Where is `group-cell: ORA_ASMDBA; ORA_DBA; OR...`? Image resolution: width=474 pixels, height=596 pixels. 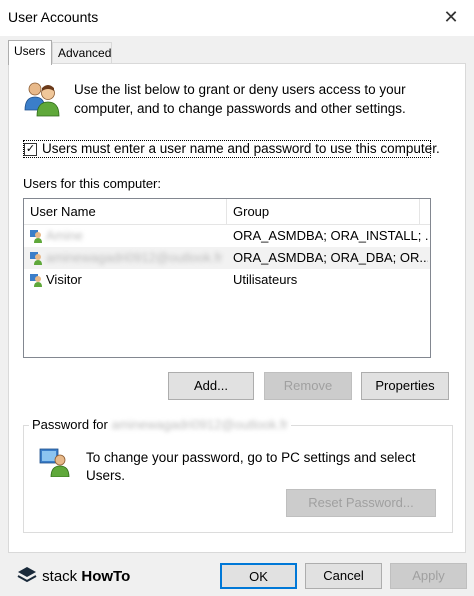
group-cell: ORA_ASMDBA; ORA_DBA; OR... is located at coordinates (330, 257).